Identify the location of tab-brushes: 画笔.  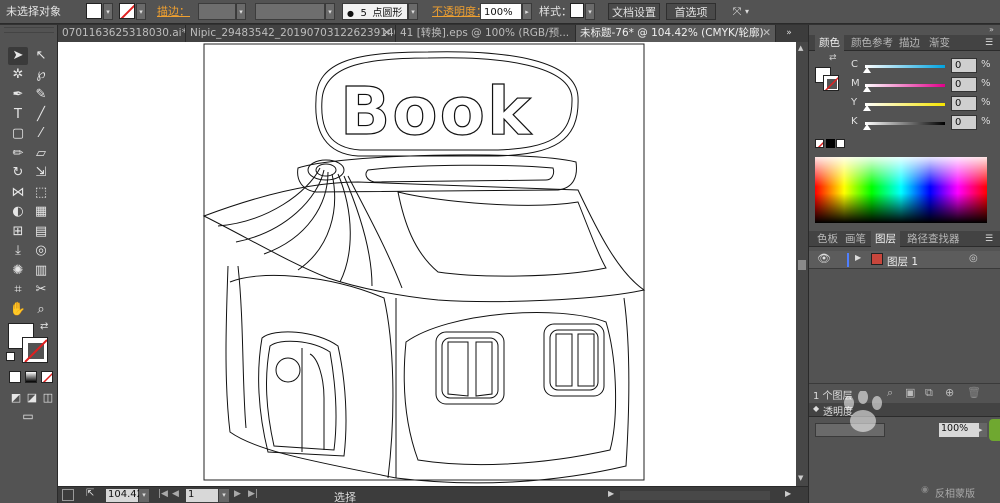
(855, 239).